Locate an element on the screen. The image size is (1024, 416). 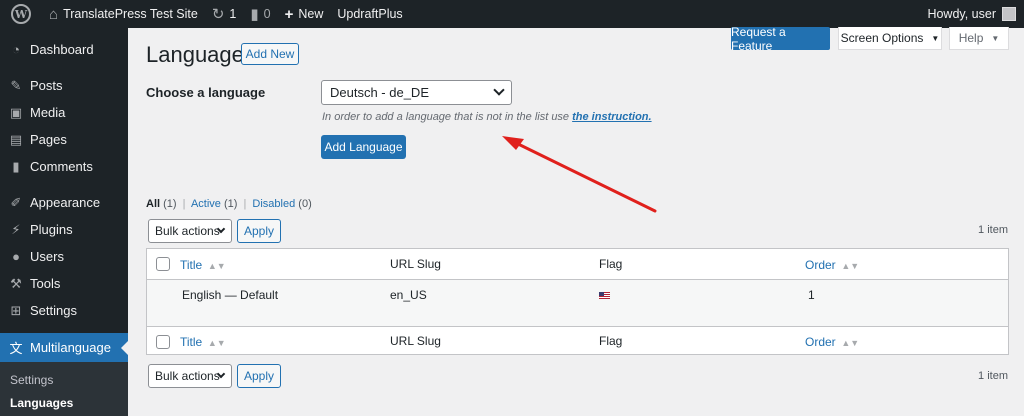
sidebar-item-label: Multilanguage is located at coordinates (70, 347).